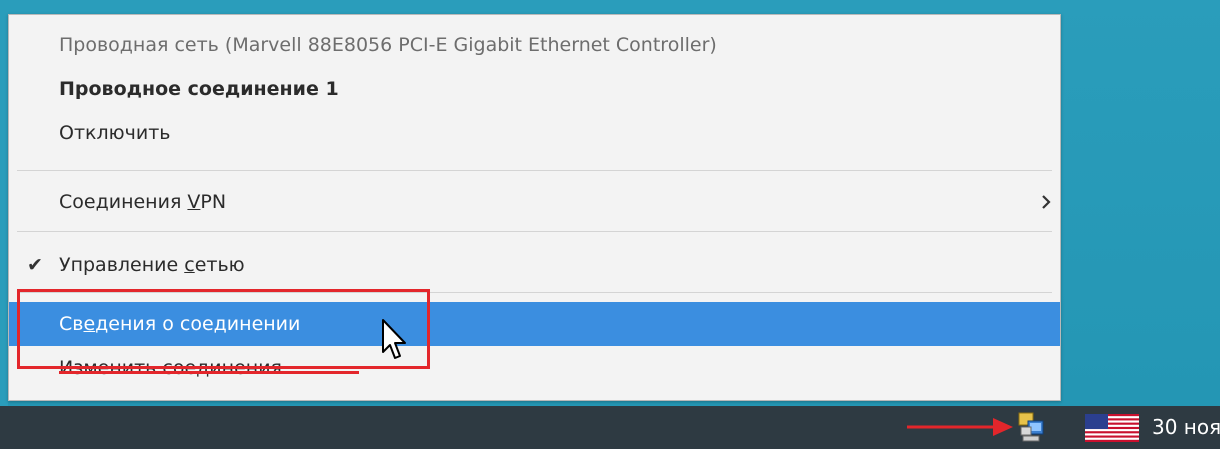  Describe the element at coordinates (1186, 427) in the screenshot. I see `taskbar-clock: 30 ноя` at that location.